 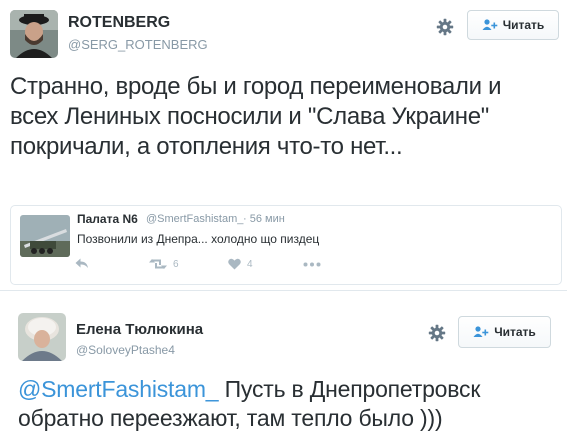 What do you see at coordinates (194, 219) in the screenshot?
I see `quoted-username: @SmertFashistam_` at bounding box center [194, 219].